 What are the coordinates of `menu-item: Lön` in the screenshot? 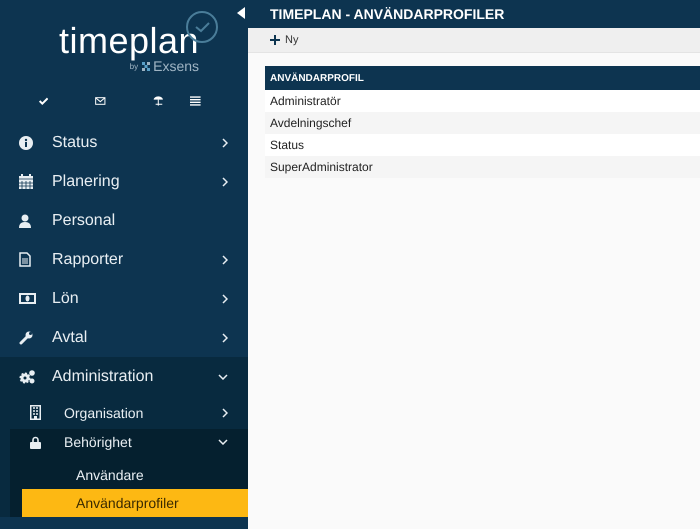 It's located at (124, 298).